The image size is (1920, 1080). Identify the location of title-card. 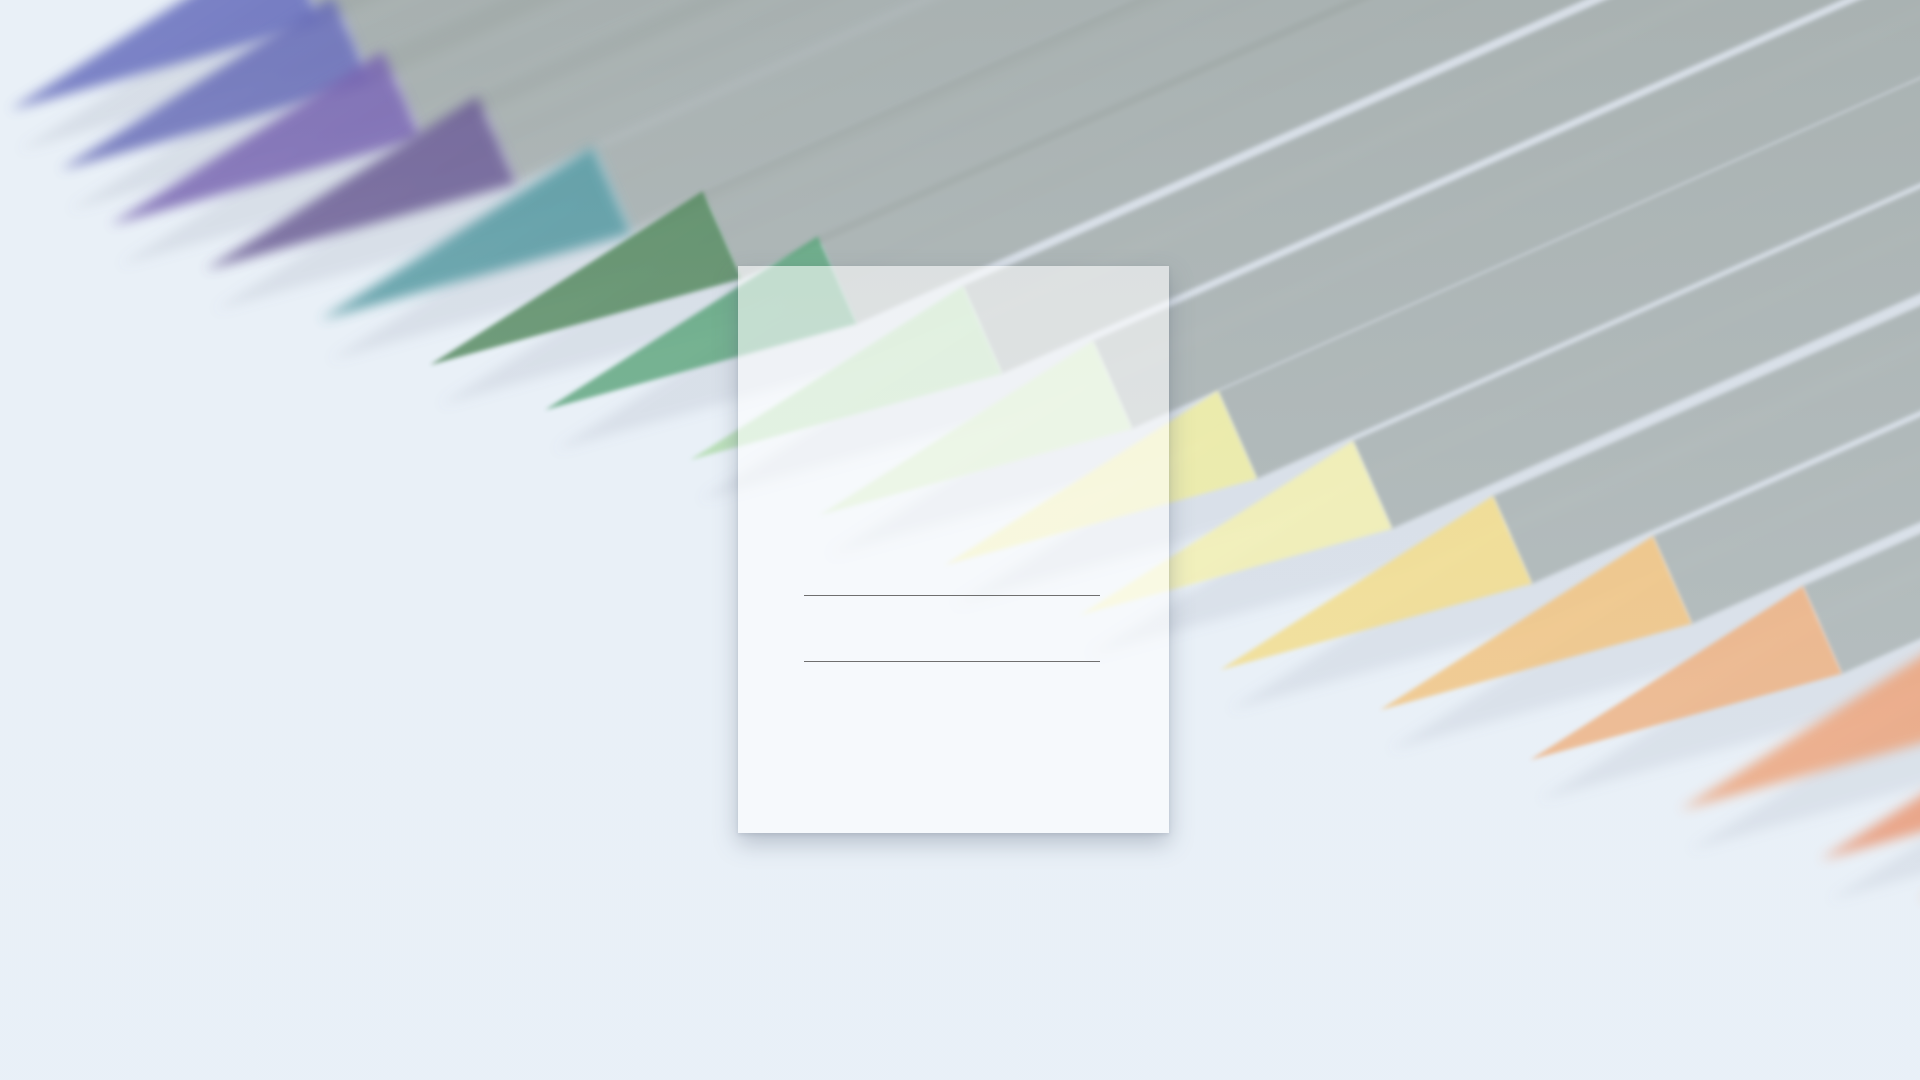
(953, 549).